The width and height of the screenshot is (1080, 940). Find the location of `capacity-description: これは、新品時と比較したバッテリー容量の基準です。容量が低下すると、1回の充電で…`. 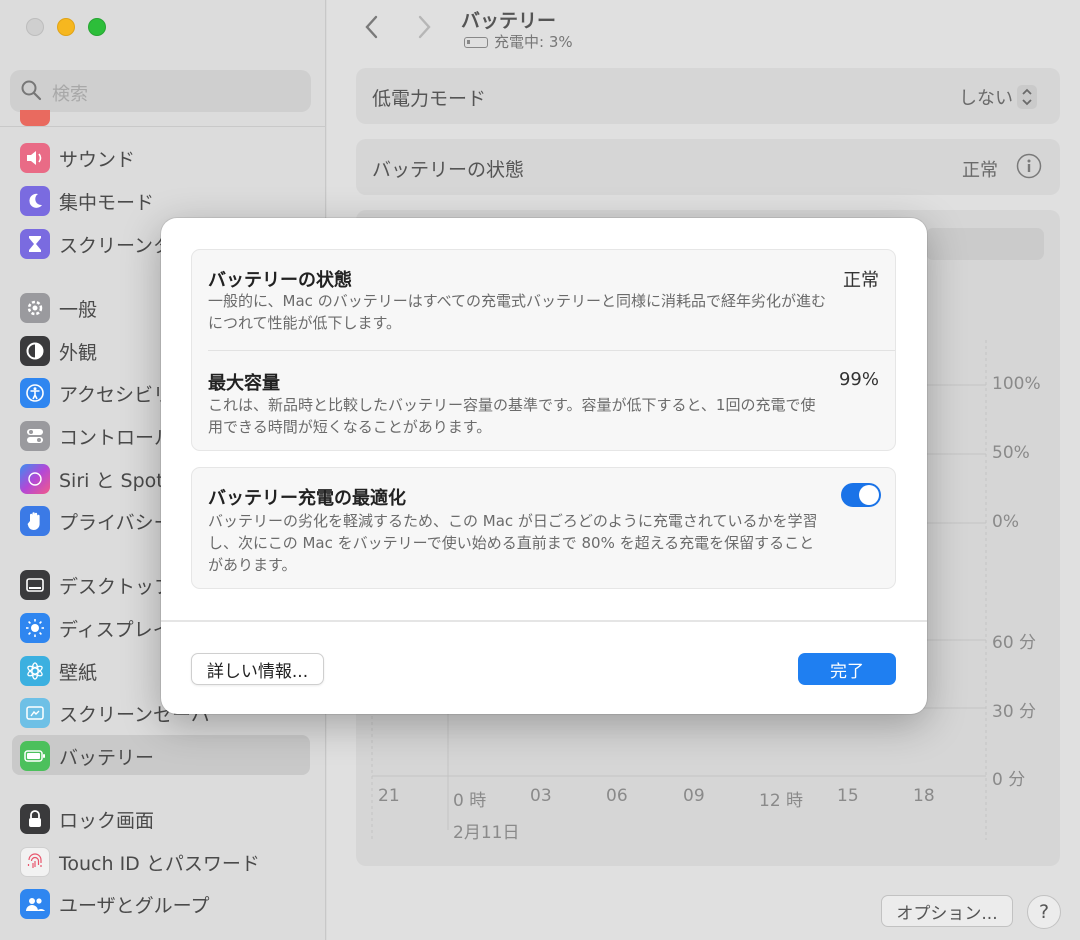

capacity-description: これは、新品時と比較したバッテリー容量の基準です。容量が低下すると、1回の充電で… is located at coordinates (512, 416).